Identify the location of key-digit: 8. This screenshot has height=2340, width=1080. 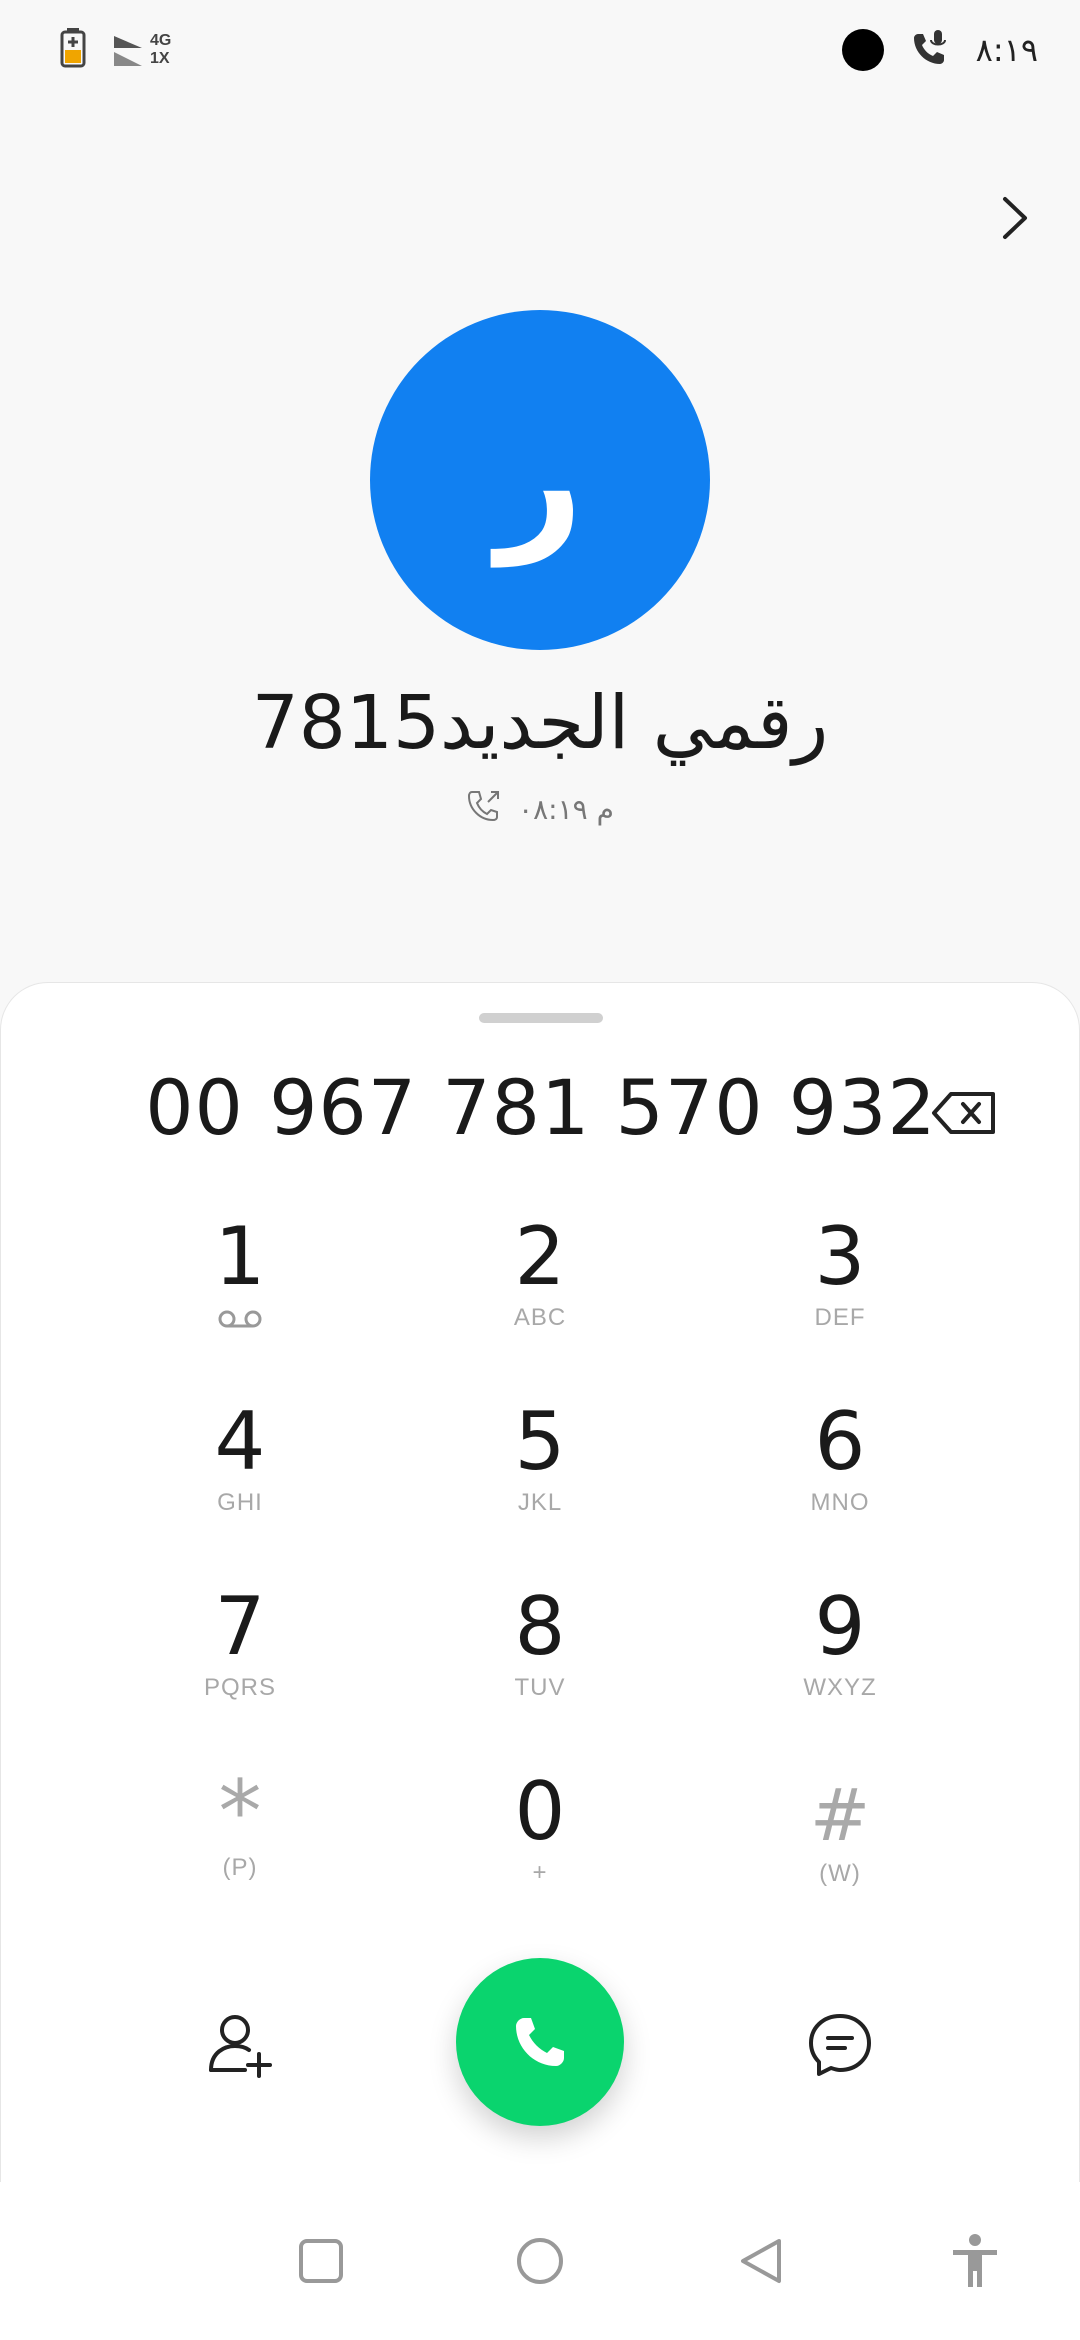
(540, 1626).